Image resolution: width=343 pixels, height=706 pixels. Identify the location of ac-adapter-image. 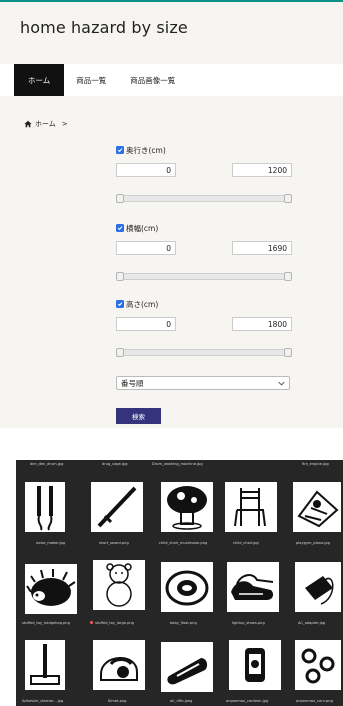
(318, 587).